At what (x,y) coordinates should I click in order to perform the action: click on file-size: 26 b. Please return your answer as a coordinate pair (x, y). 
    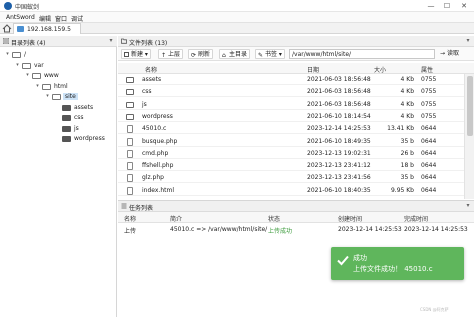
    Looking at the image, I should click on (407, 153).